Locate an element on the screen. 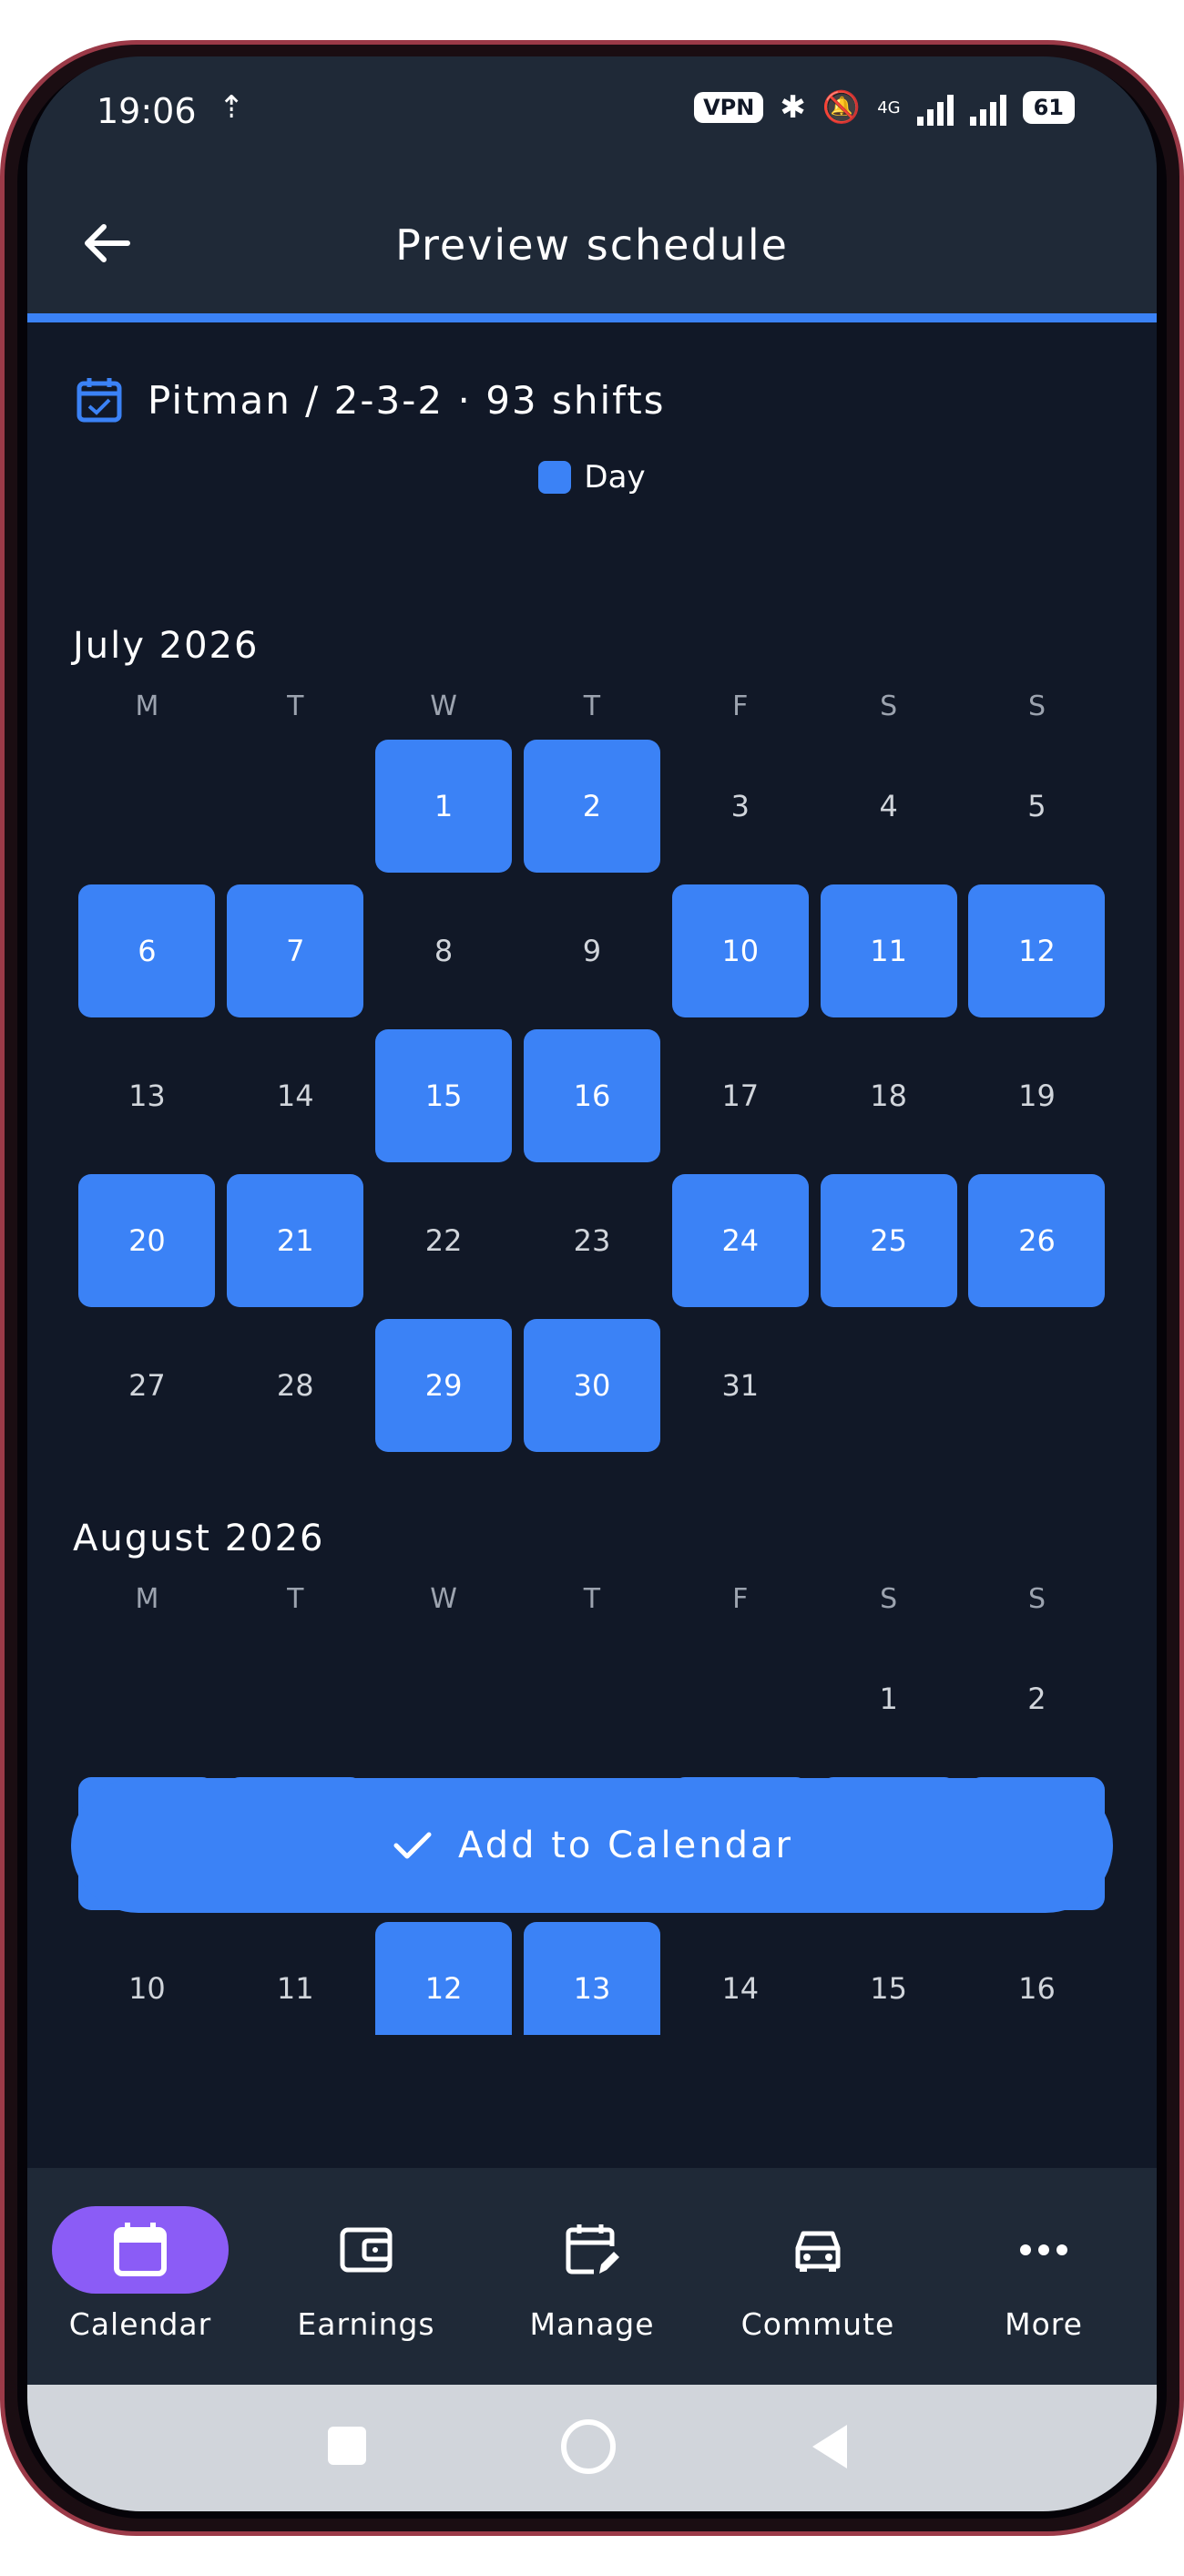  day-cell: 13 is located at coordinates (147, 1095).